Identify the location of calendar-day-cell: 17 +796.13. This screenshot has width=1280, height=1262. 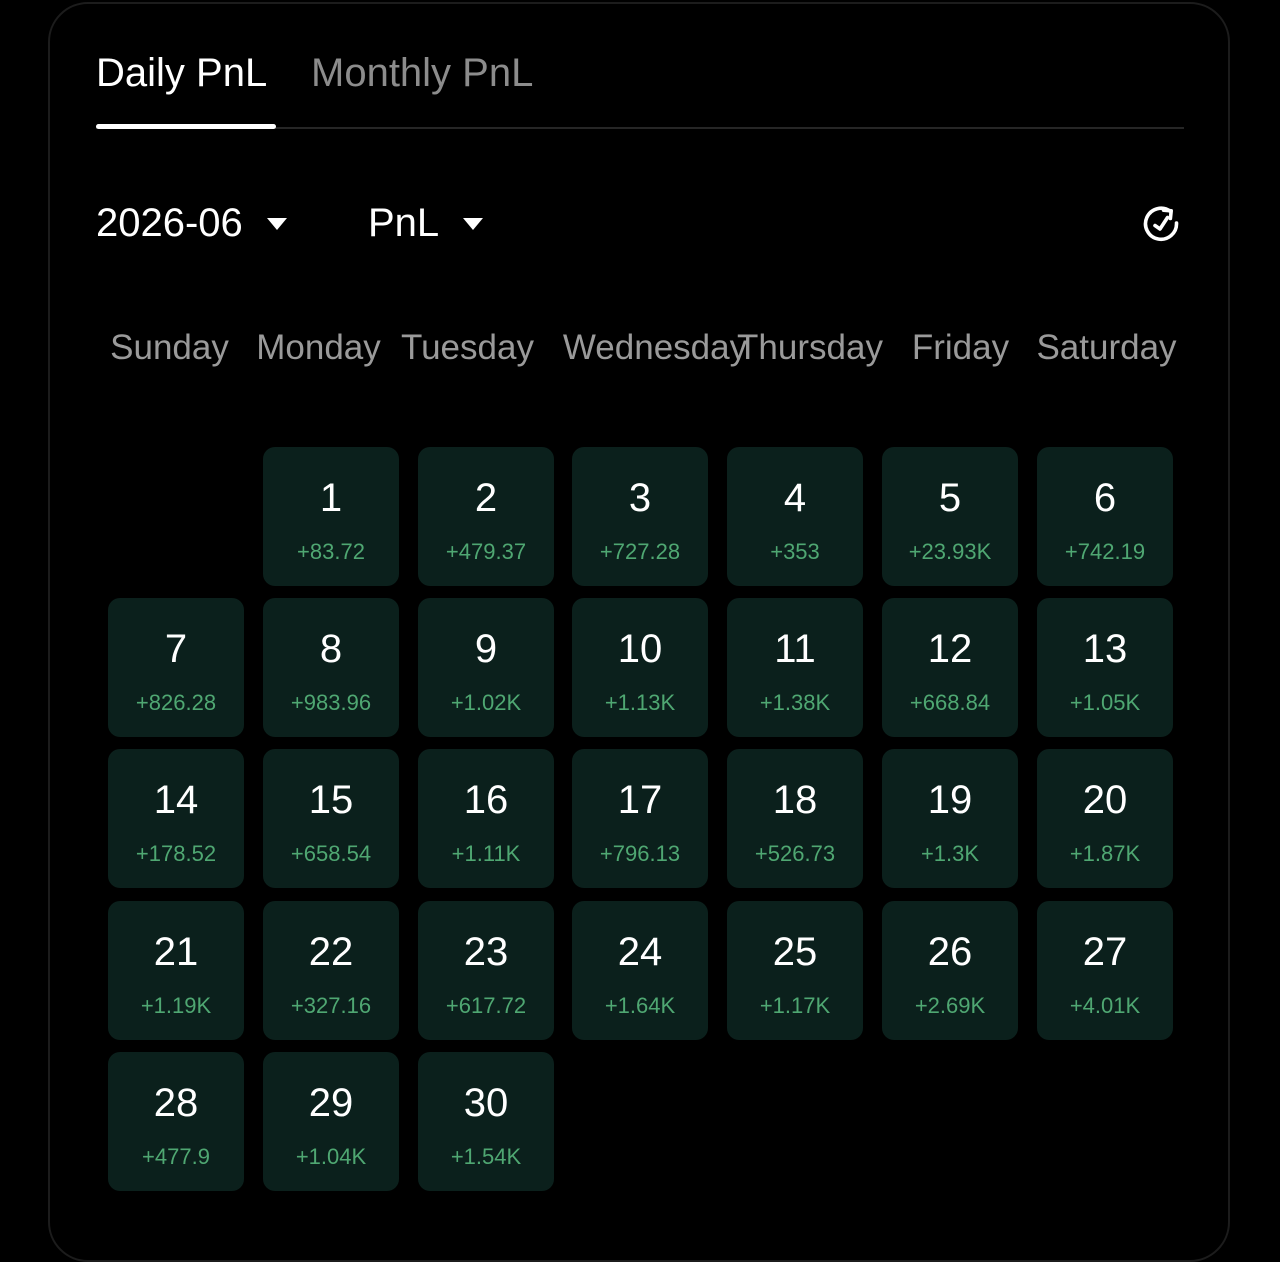
(640, 818).